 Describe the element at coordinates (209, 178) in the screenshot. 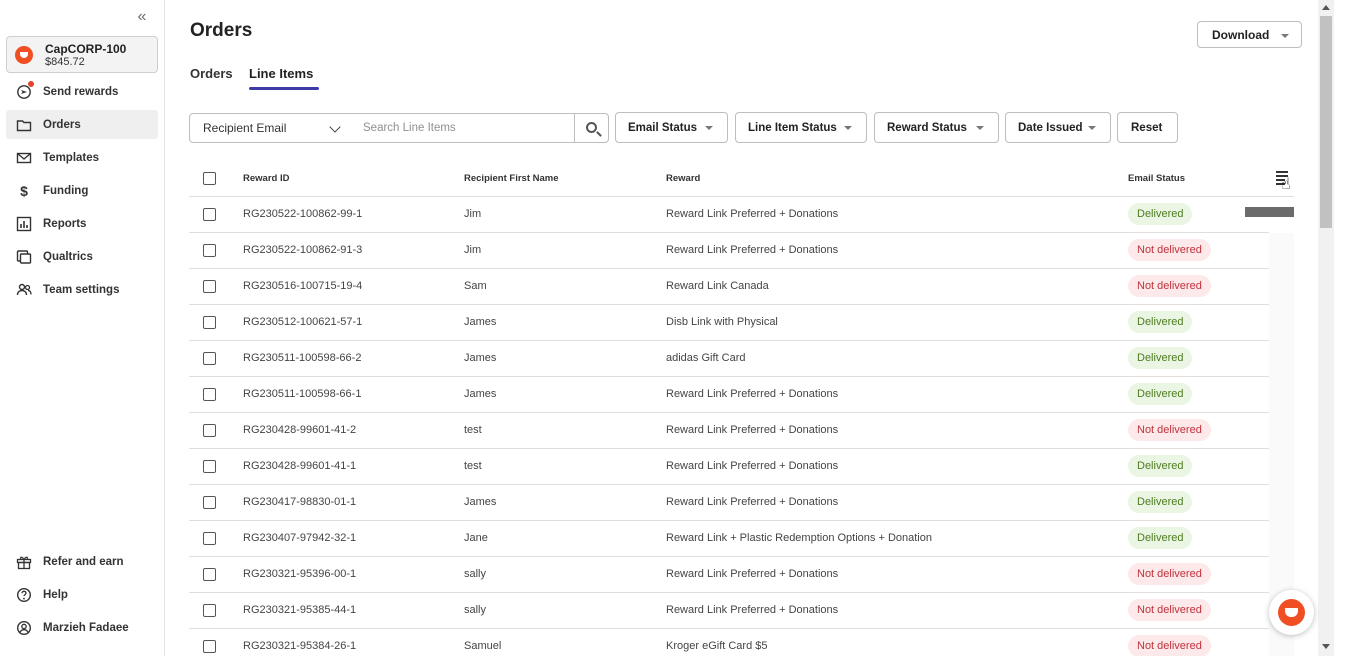

I see `select-all-checkbox` at that location.